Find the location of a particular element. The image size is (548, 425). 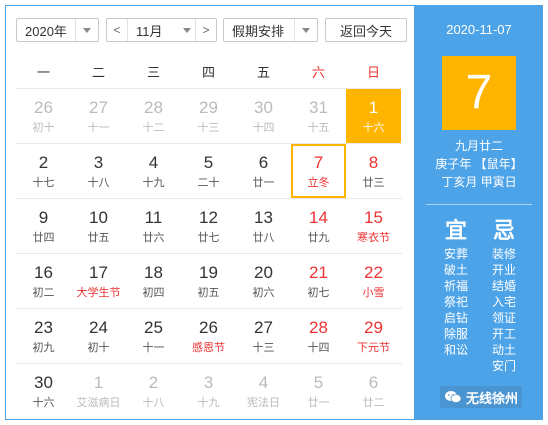

day-cell: 30 十四 is located at coordinates (263, 116).